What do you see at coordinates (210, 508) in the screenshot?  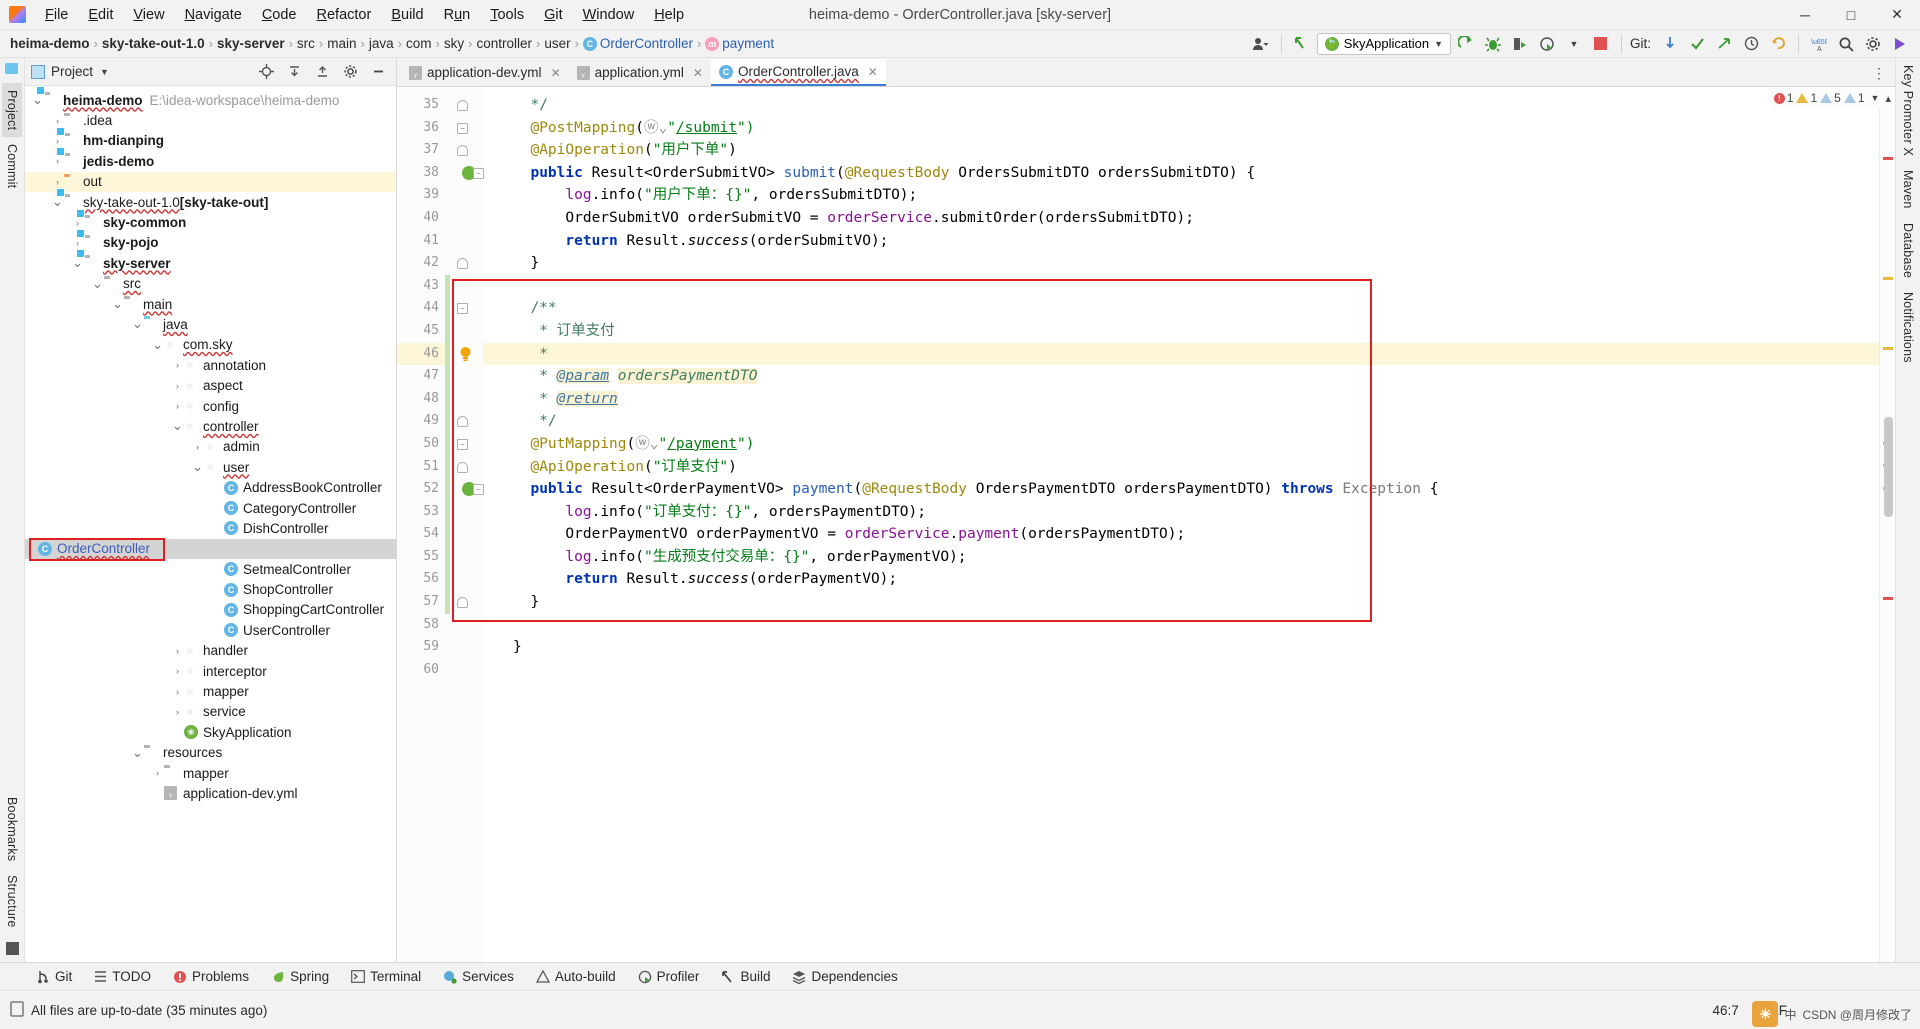 I see `tree-item: C CategoryController` at bounding box center [210, 508].